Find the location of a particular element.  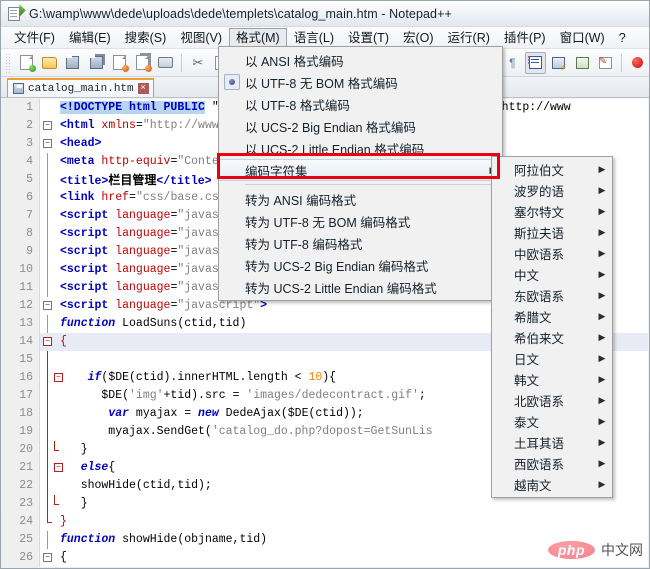

menu-format: 格式(M) is located at coordinates (257, 37).